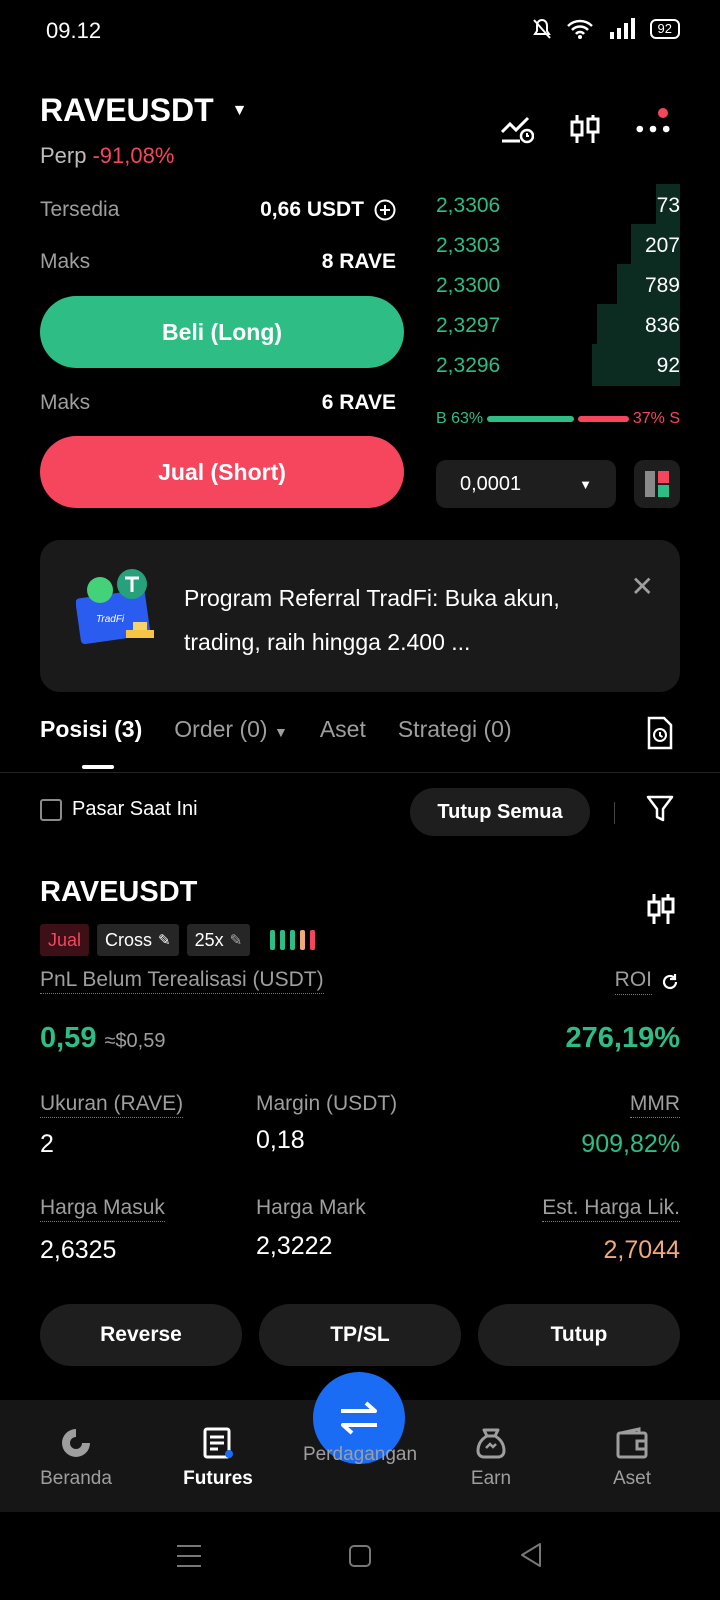 The image size is (720, 1600). What do you see at coordinates (107, 156) in the screenshot?
I see `market-info: Perp -91,08%` at bounding box center [107, 156].